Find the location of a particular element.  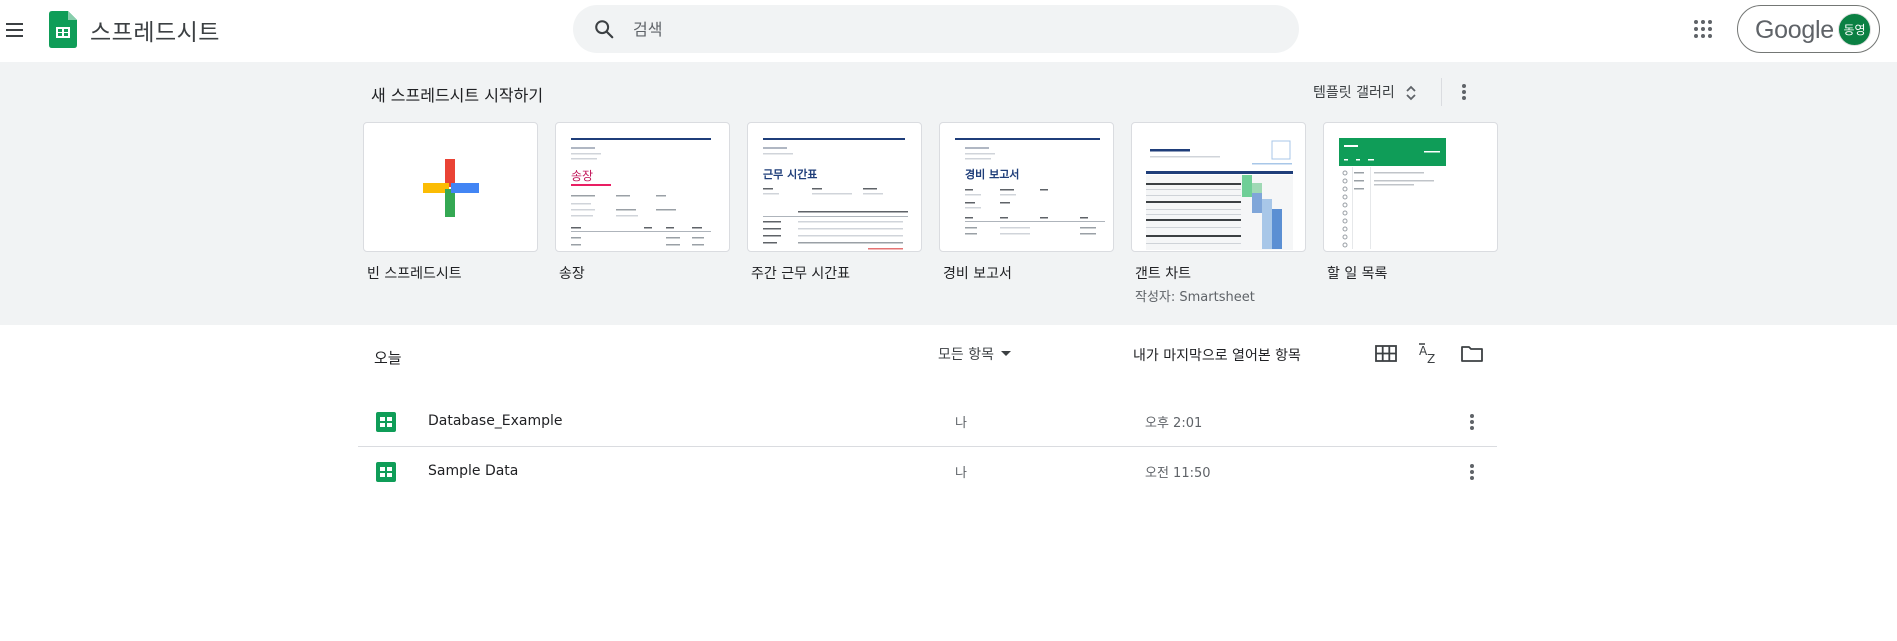

app-header: 스프레드시트 Google 동영 is located at coordinates (948, 30).